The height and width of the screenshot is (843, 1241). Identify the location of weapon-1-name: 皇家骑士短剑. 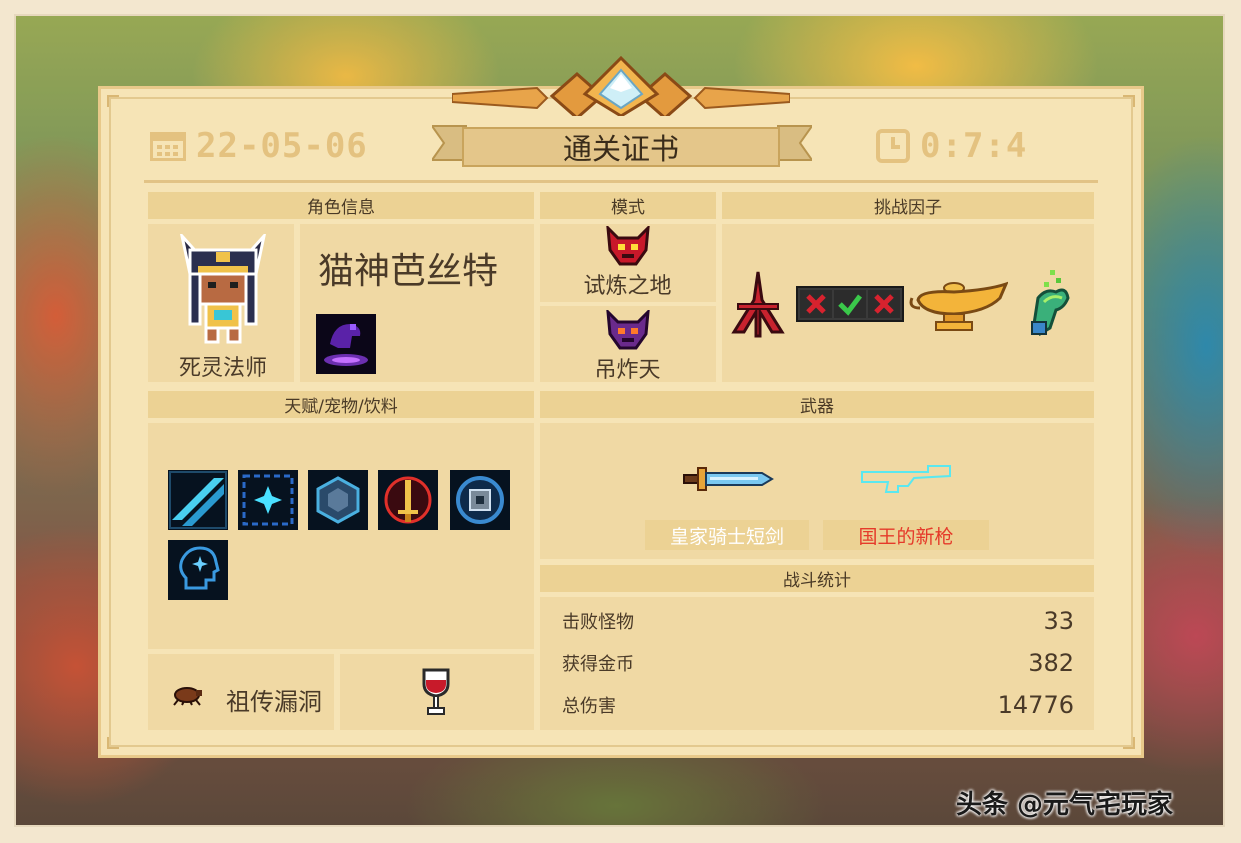
(727, 535).